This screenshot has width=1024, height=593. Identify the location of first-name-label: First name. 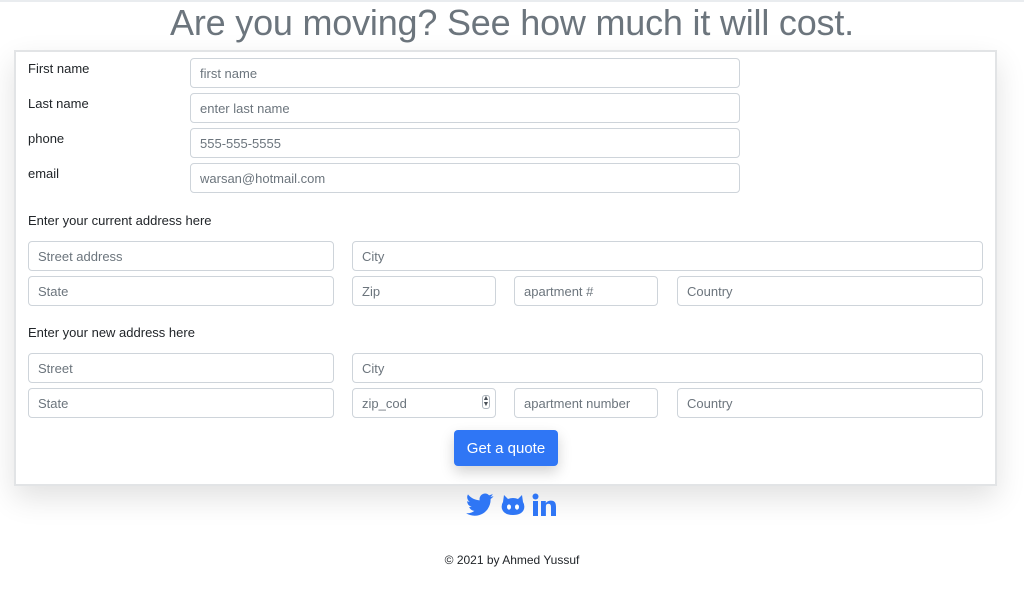
(59, 68).